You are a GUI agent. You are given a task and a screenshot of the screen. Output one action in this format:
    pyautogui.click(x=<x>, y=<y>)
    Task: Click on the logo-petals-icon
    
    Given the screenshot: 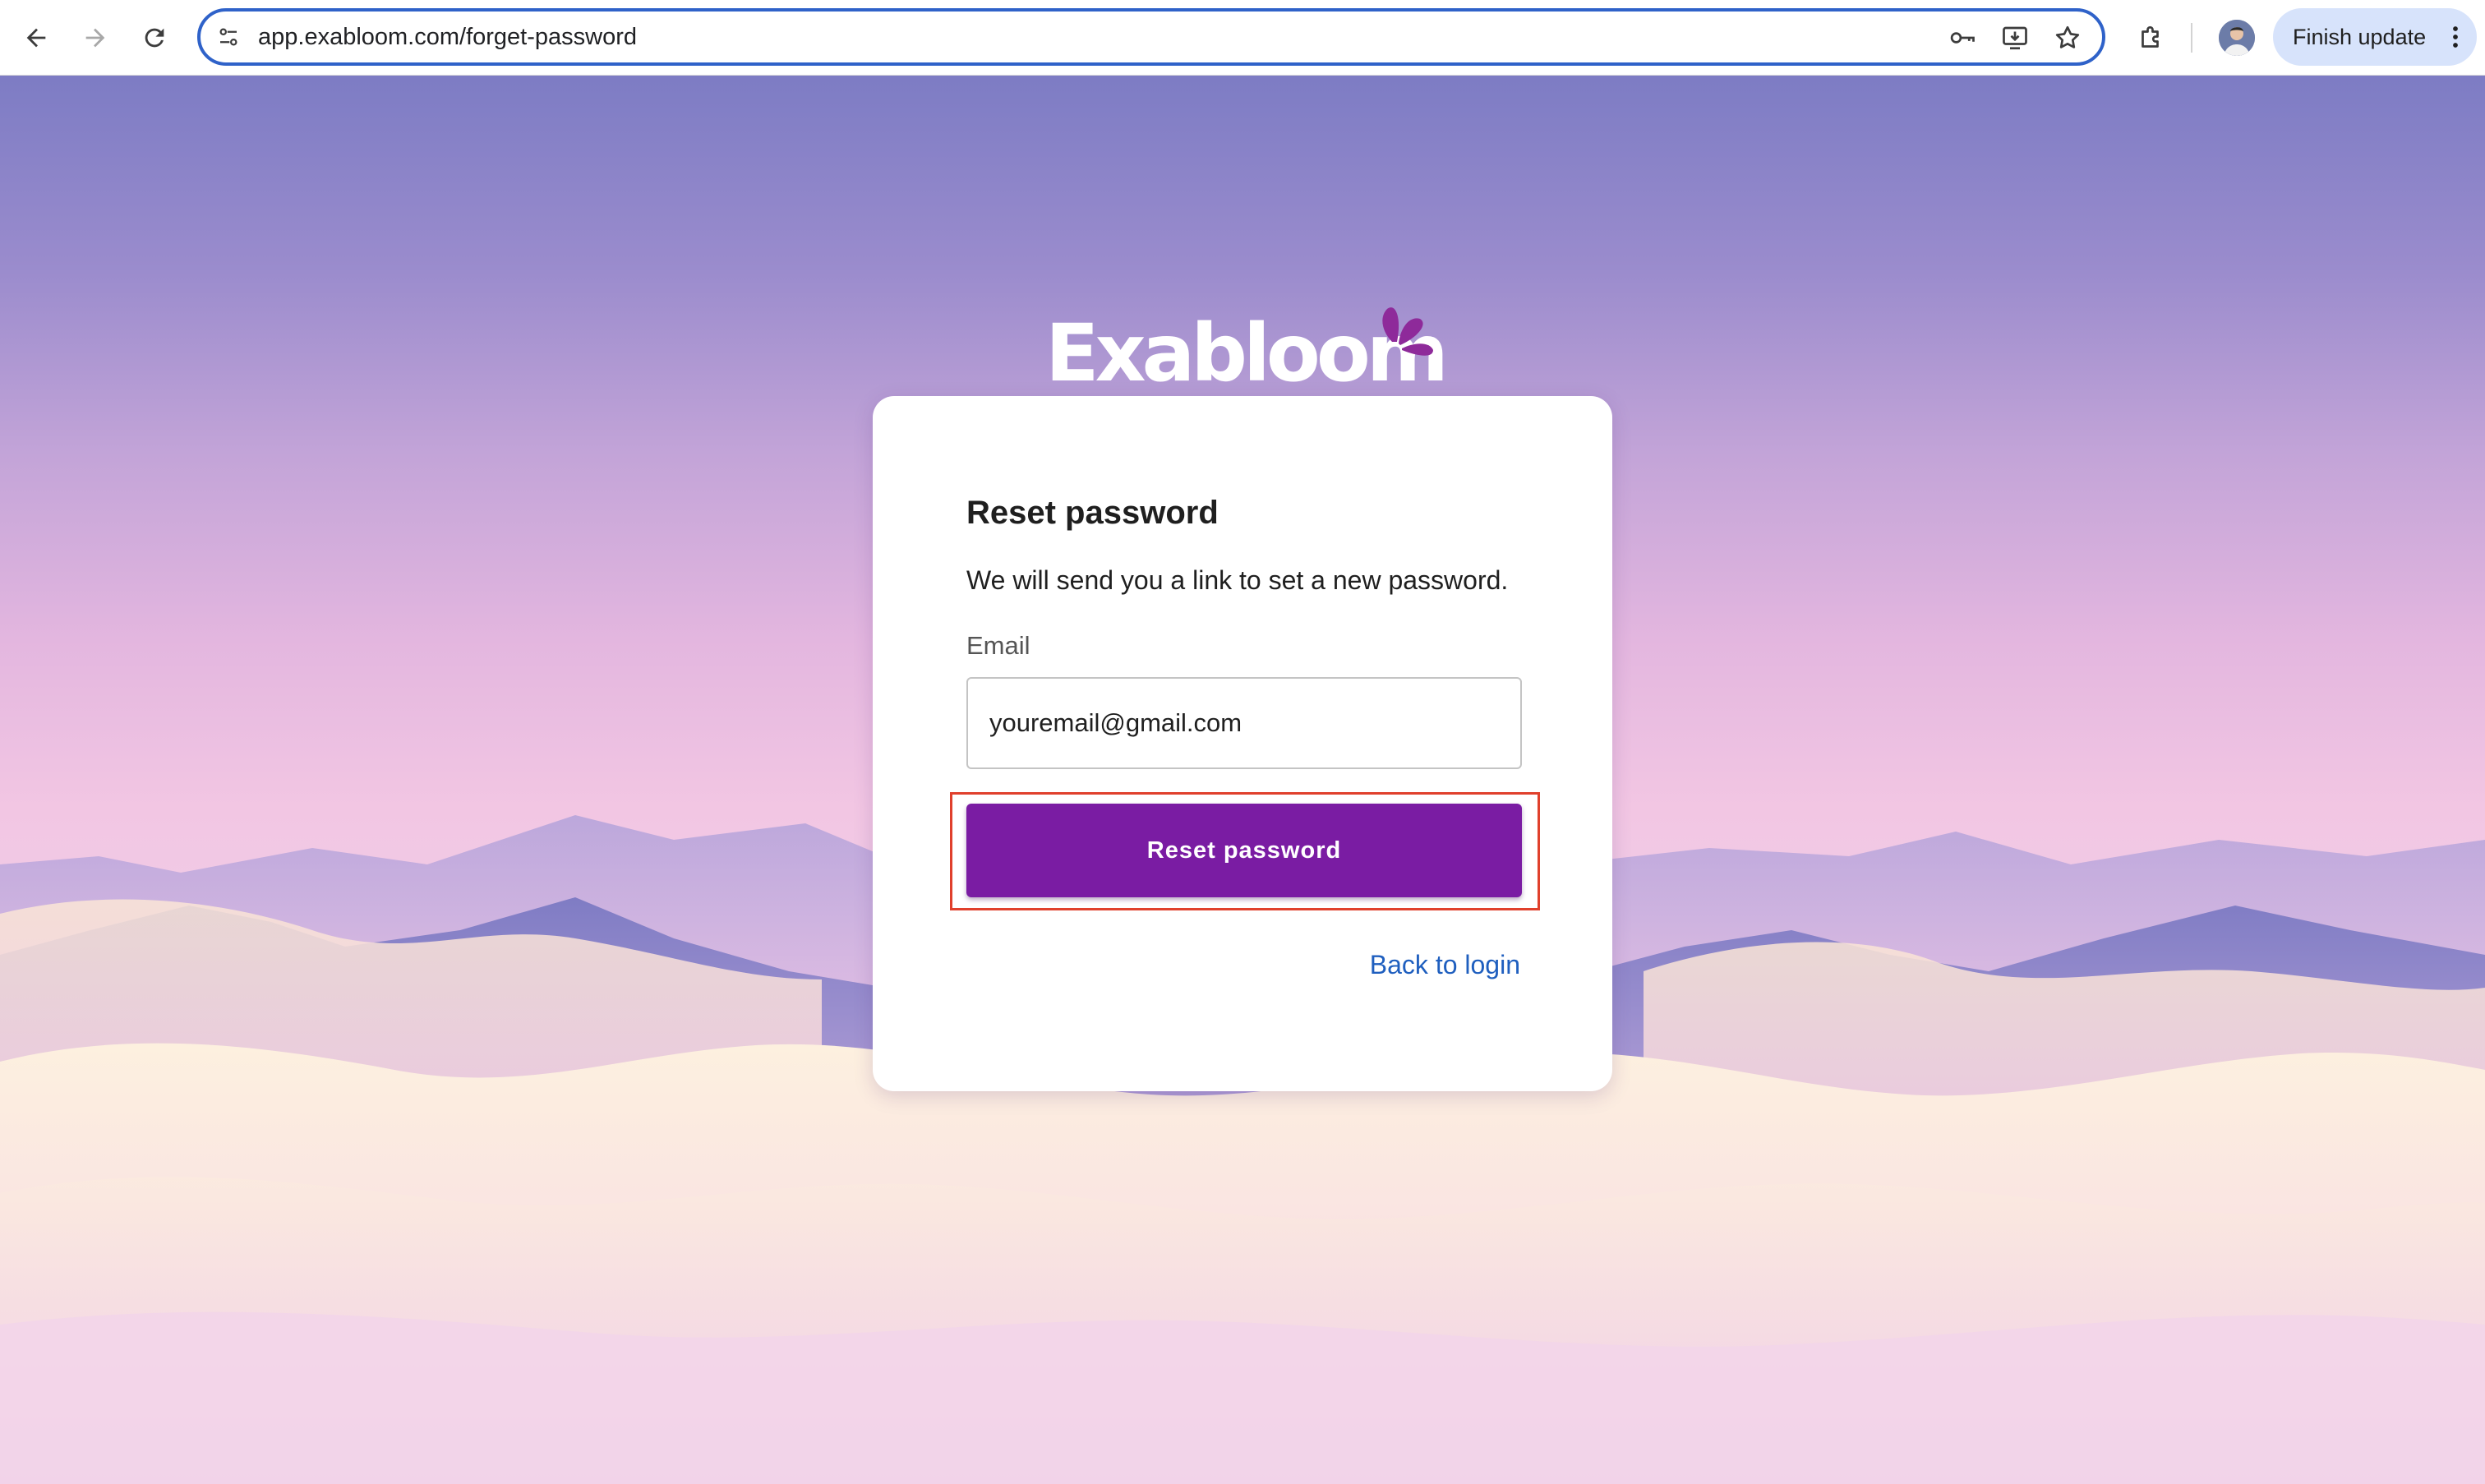 What is the action you would take?
    pyautogui.click(x=1407, y=331)
    